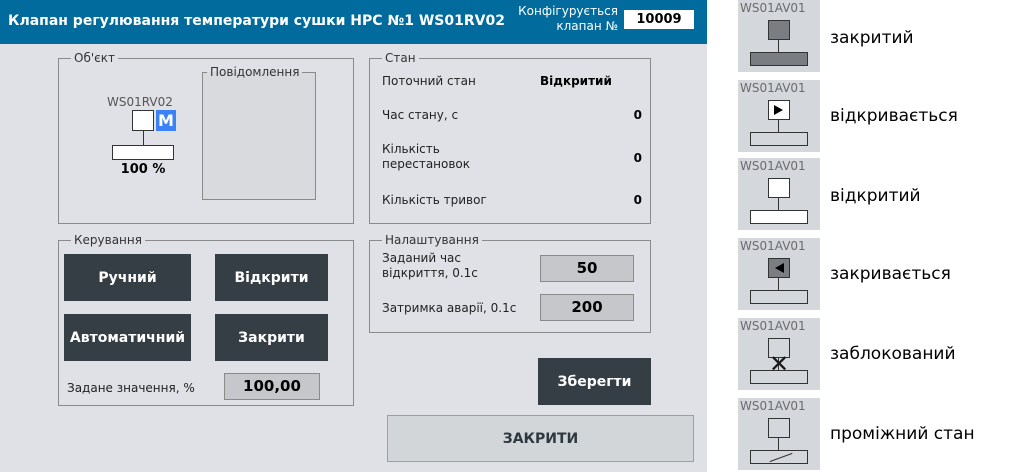 Image resolution: width=1024 pixels, height=472 pixels. I want to click on switch-count-label: Кількість перестановок, so click(426, 156).